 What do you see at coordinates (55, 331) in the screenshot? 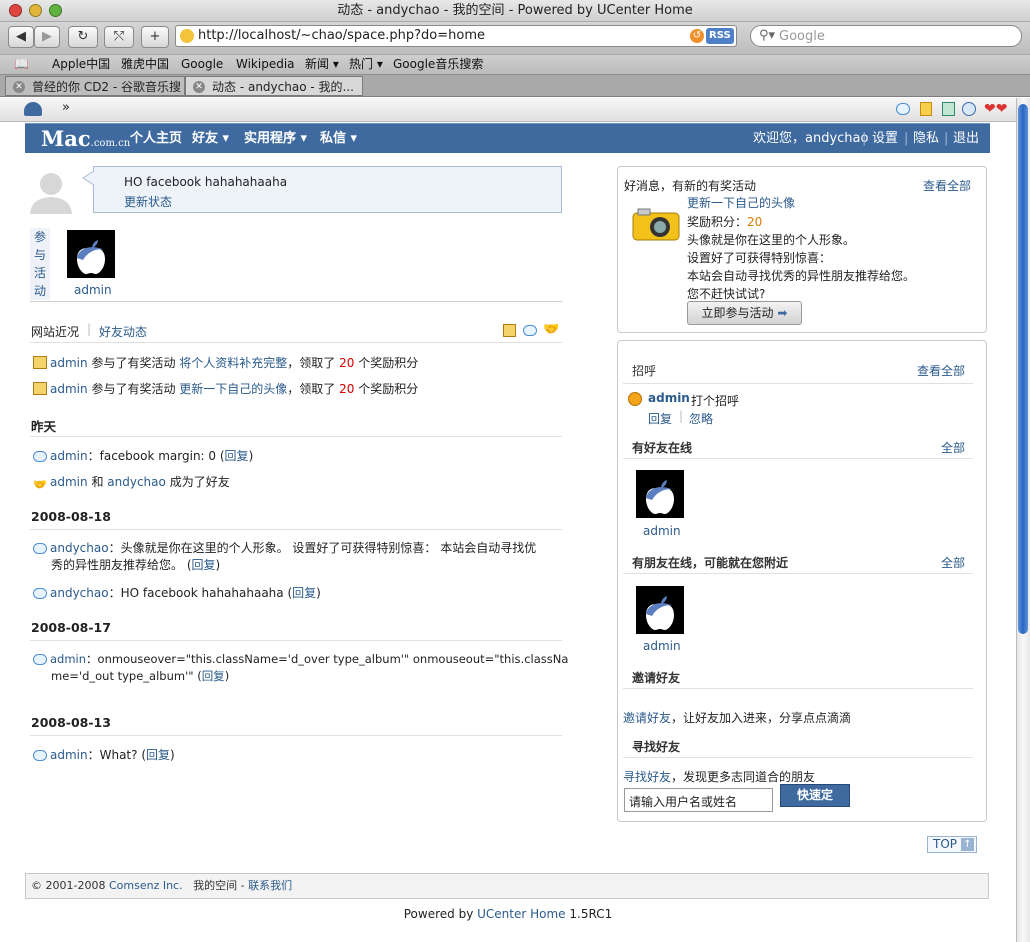
I see `tab-site-news: 网站近况` at bounding box center [55, 331].